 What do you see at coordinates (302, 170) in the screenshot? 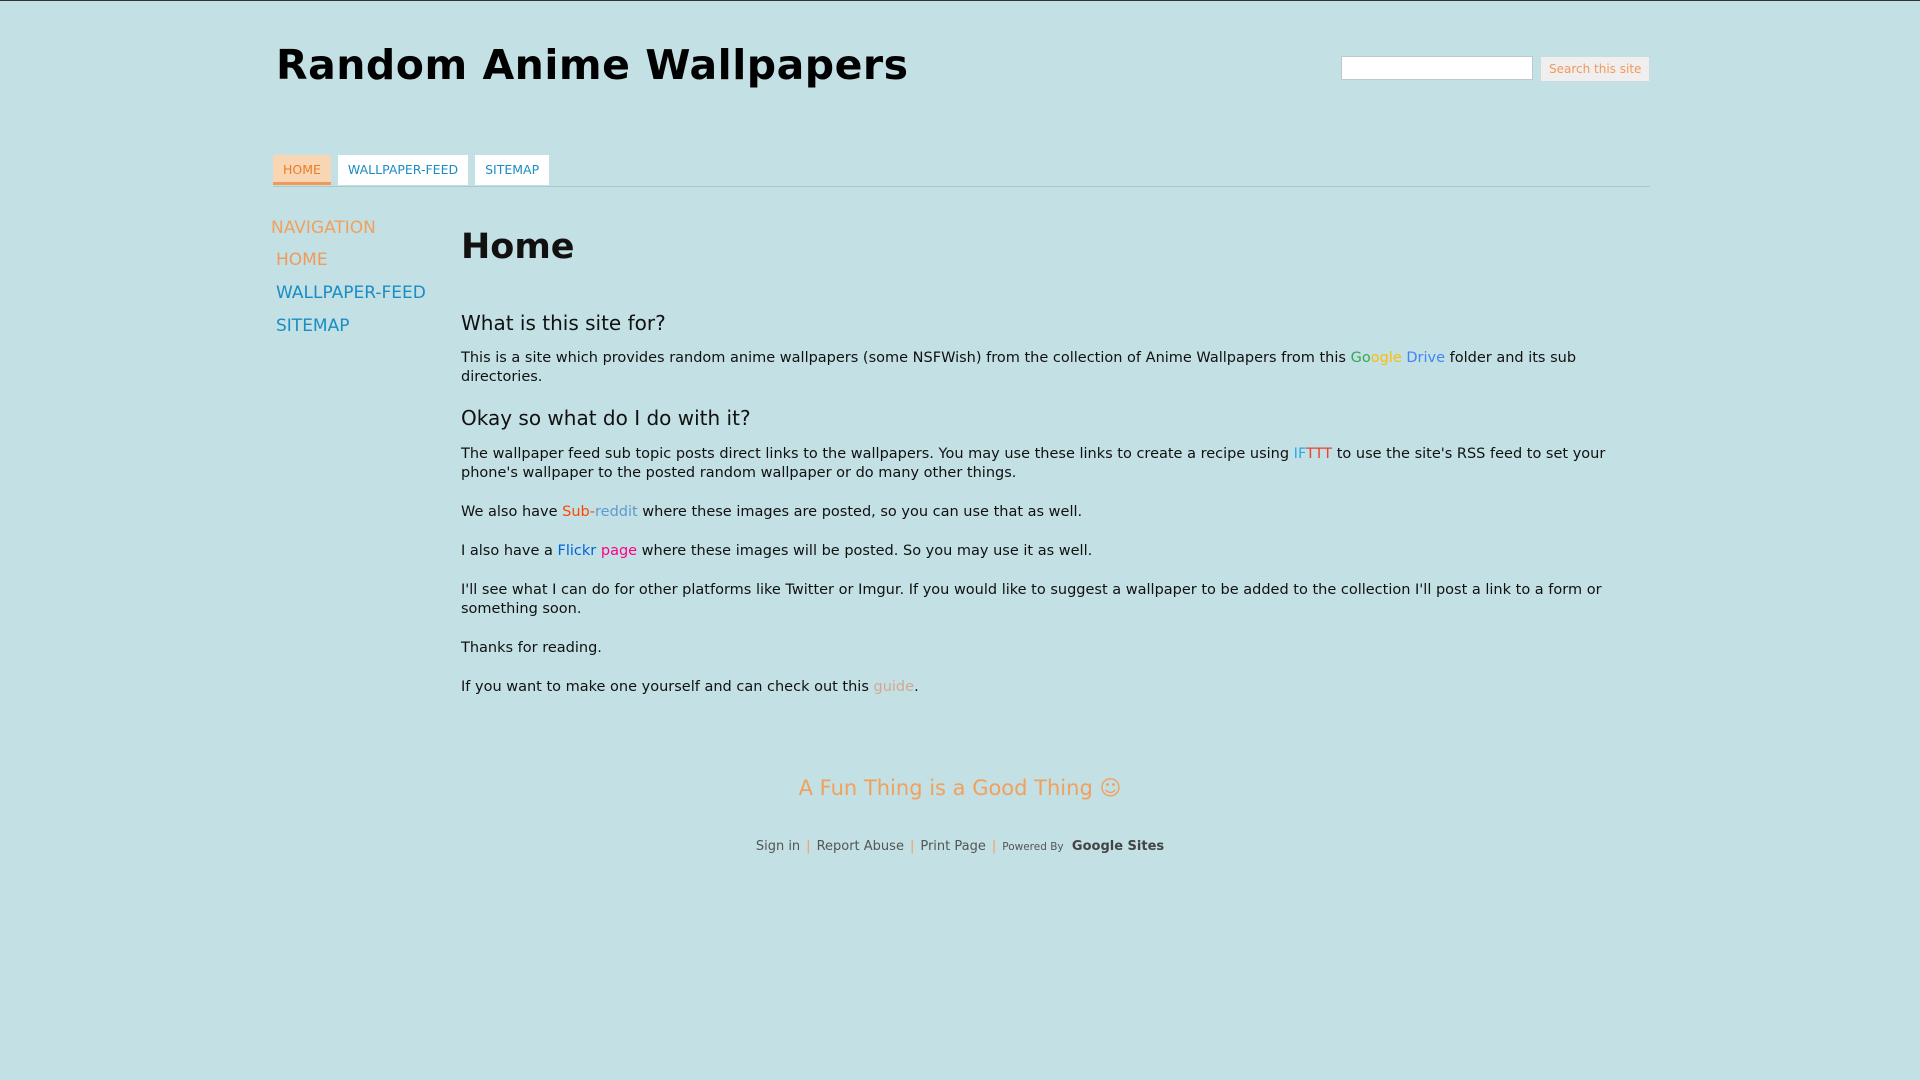
I see `tab-home: HOME` at bounding box center [302, 170].